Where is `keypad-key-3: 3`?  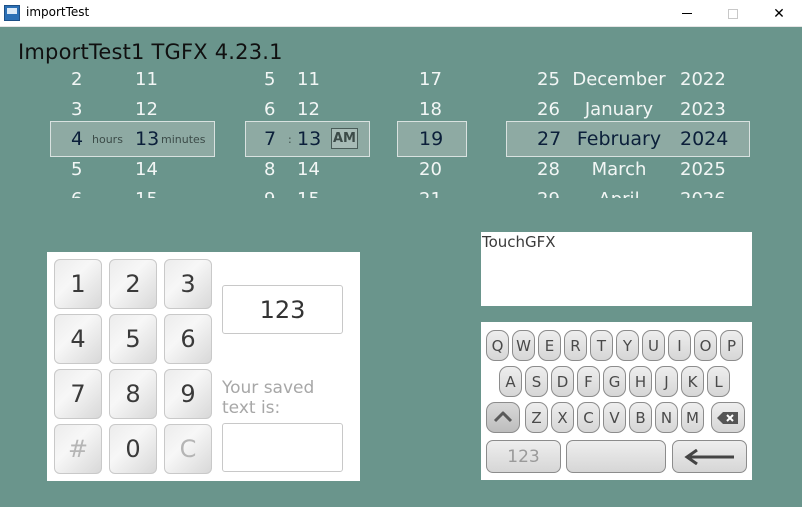
keypad-key-3: 3 is located at coordinates (188, 284).